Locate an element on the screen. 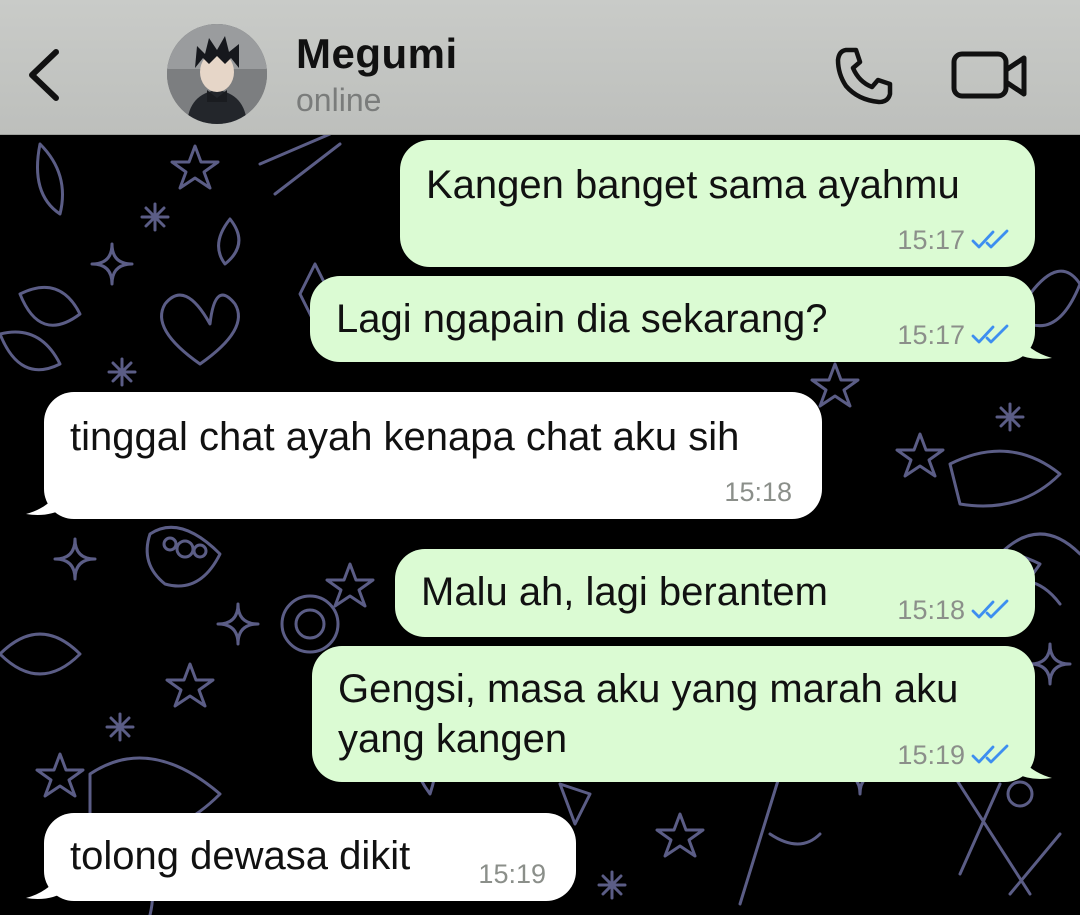  message-bubble-incoming: tolong dewasa dikit 15:19 is located at coordinates (310, 857).